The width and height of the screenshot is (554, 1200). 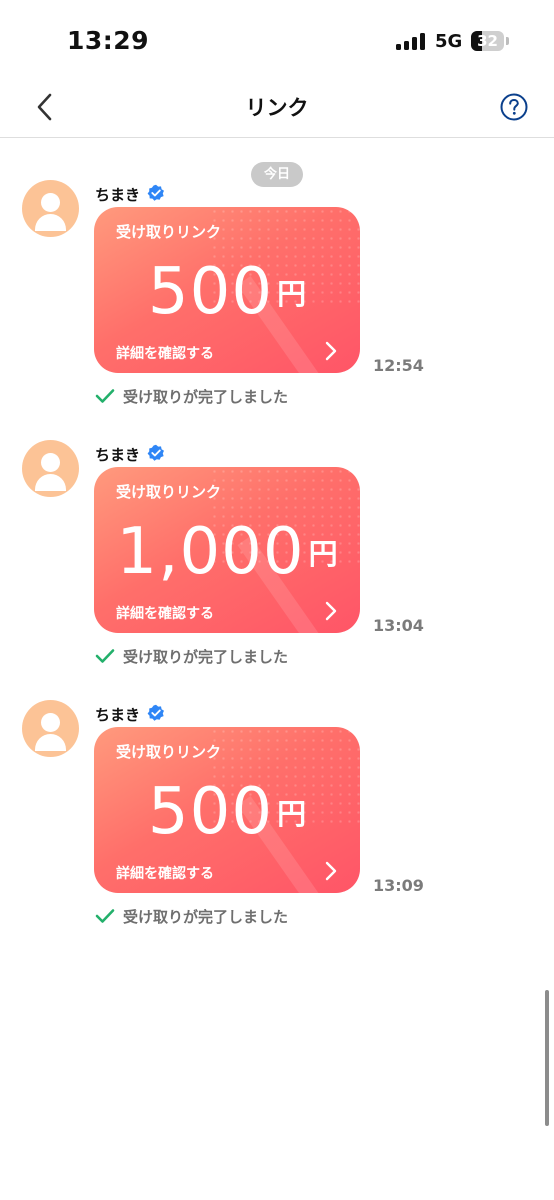 I want to click on question-circle-icon, so click(x=514, y=107).